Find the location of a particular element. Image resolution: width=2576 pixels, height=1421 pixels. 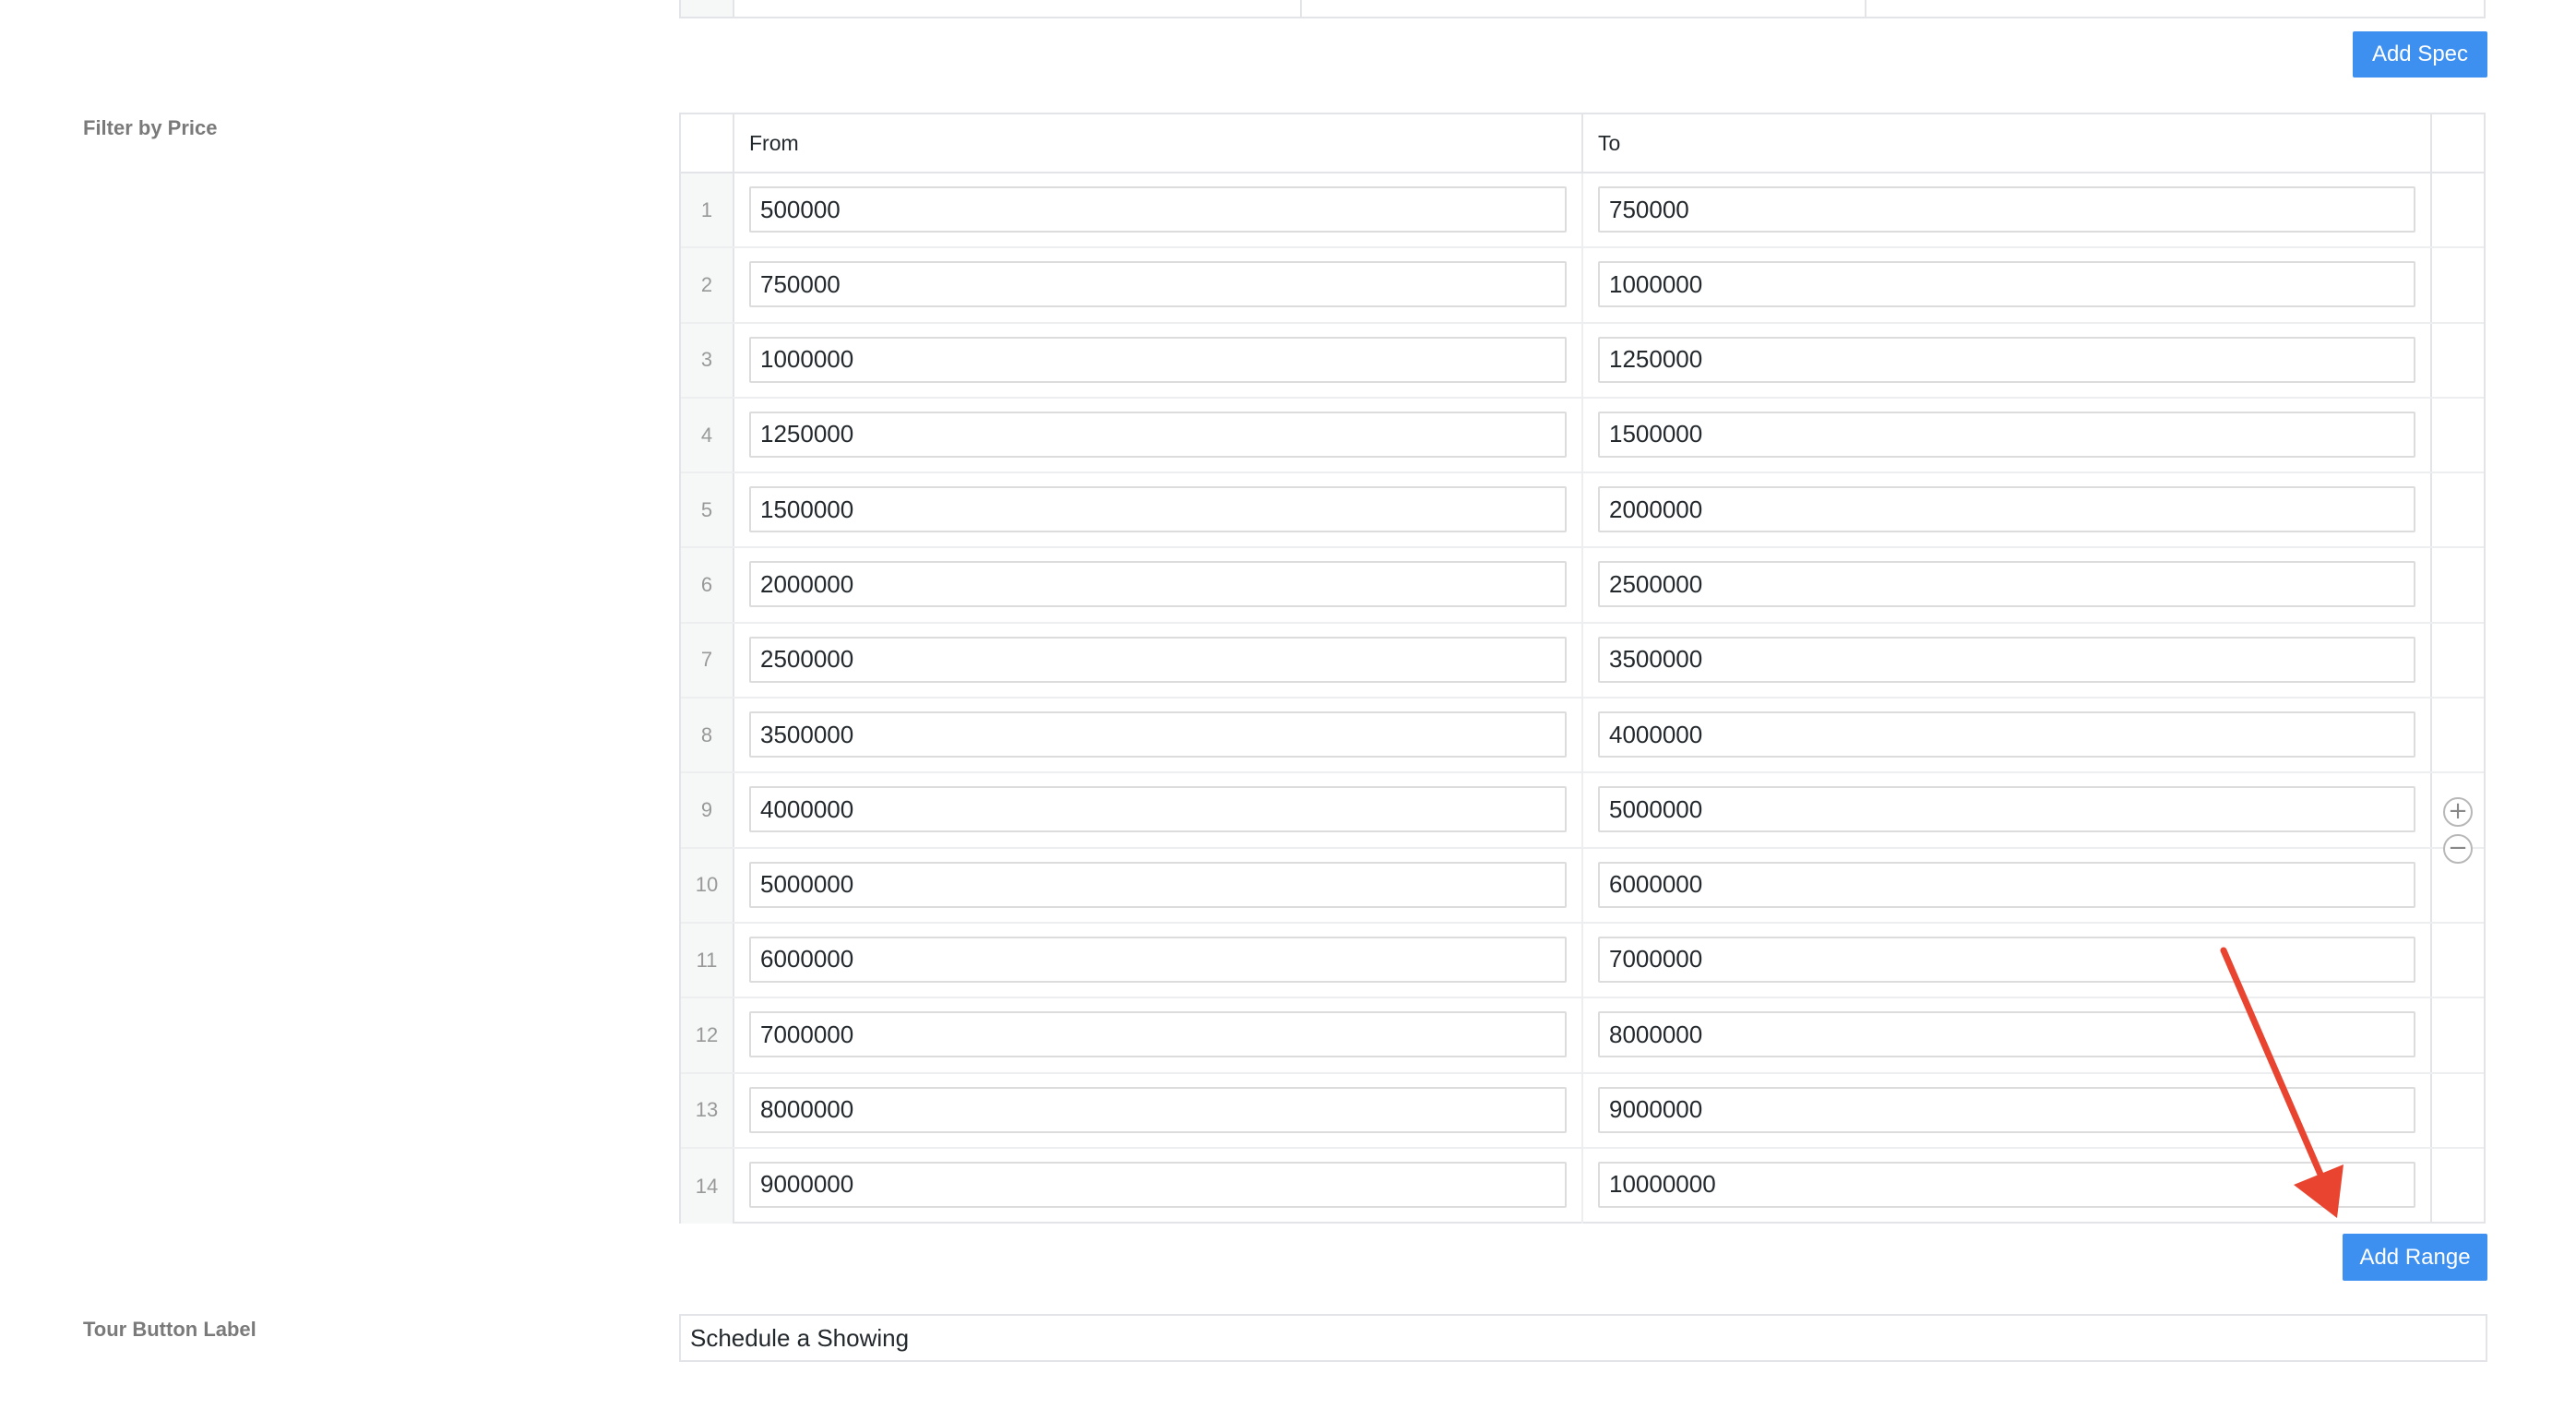

table-row: 4 is located at coordinates (1582, 436).